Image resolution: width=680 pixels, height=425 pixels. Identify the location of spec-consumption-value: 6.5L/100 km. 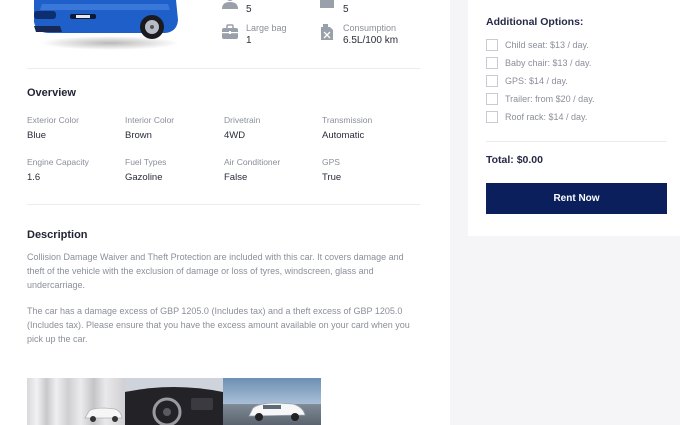
(371, 40).